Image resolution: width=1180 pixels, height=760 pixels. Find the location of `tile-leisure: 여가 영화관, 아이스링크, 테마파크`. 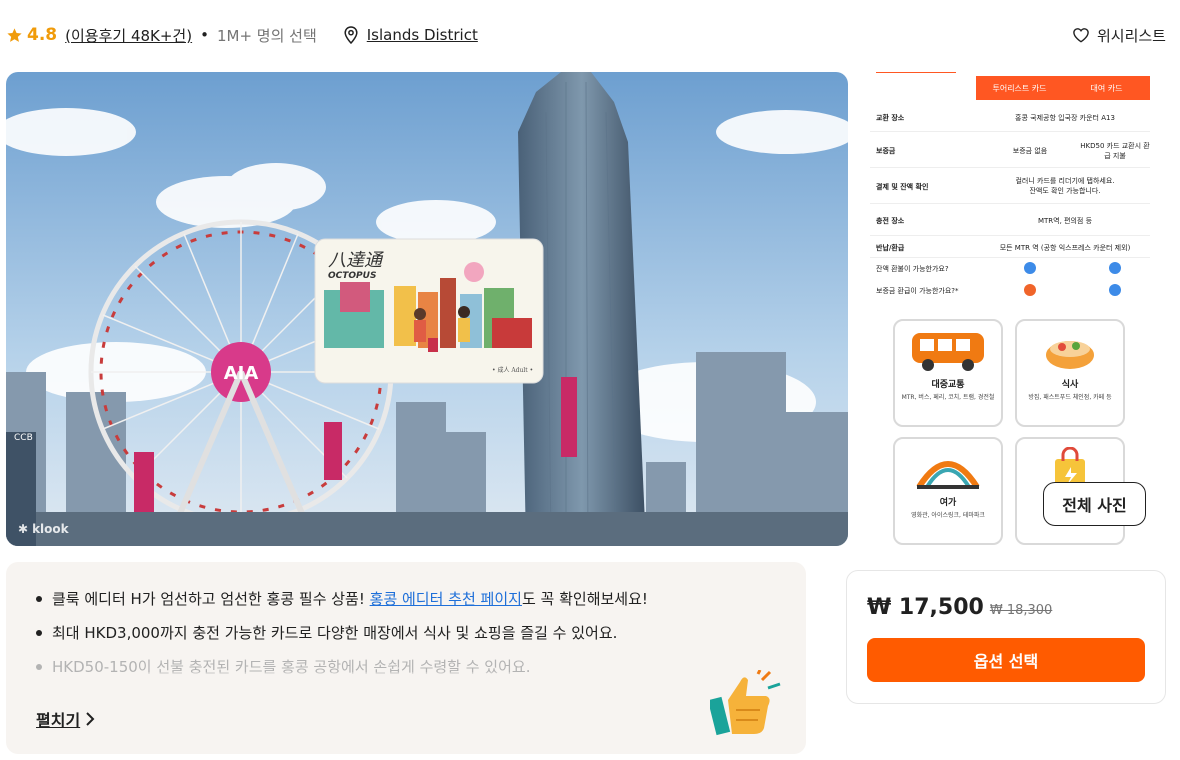

tile-leisure: 여가 영화관, 아이스링크, 테마파크 is located at coordinates (948, 491).